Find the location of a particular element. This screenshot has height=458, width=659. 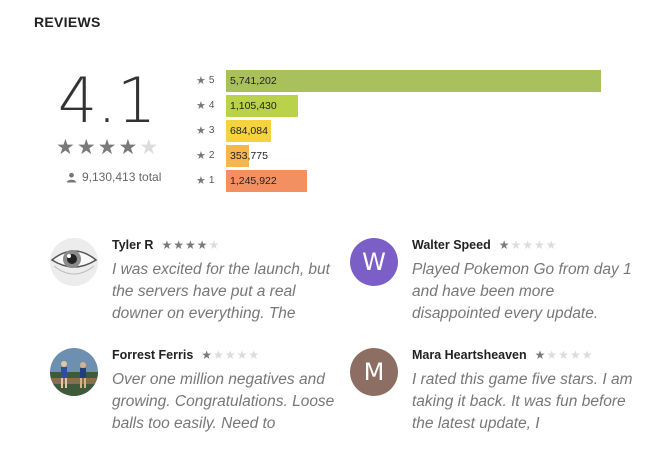

total-ratings: 9,130,413 total is located at coordinates (113, 177).